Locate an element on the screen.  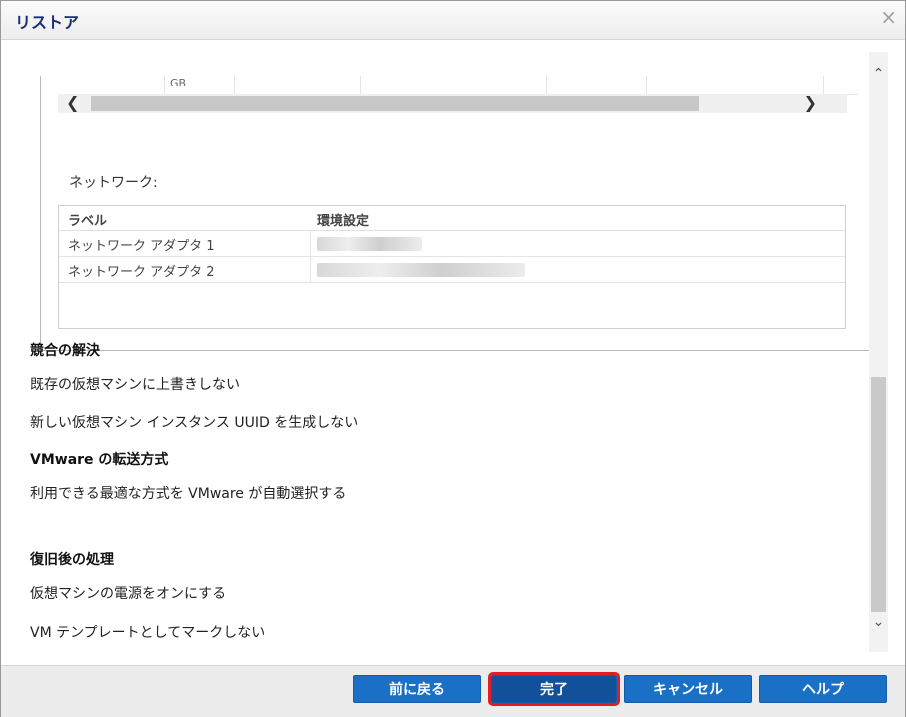
table-row: ネットワーク アダプタ 1 is located at coordinates (452, 244).